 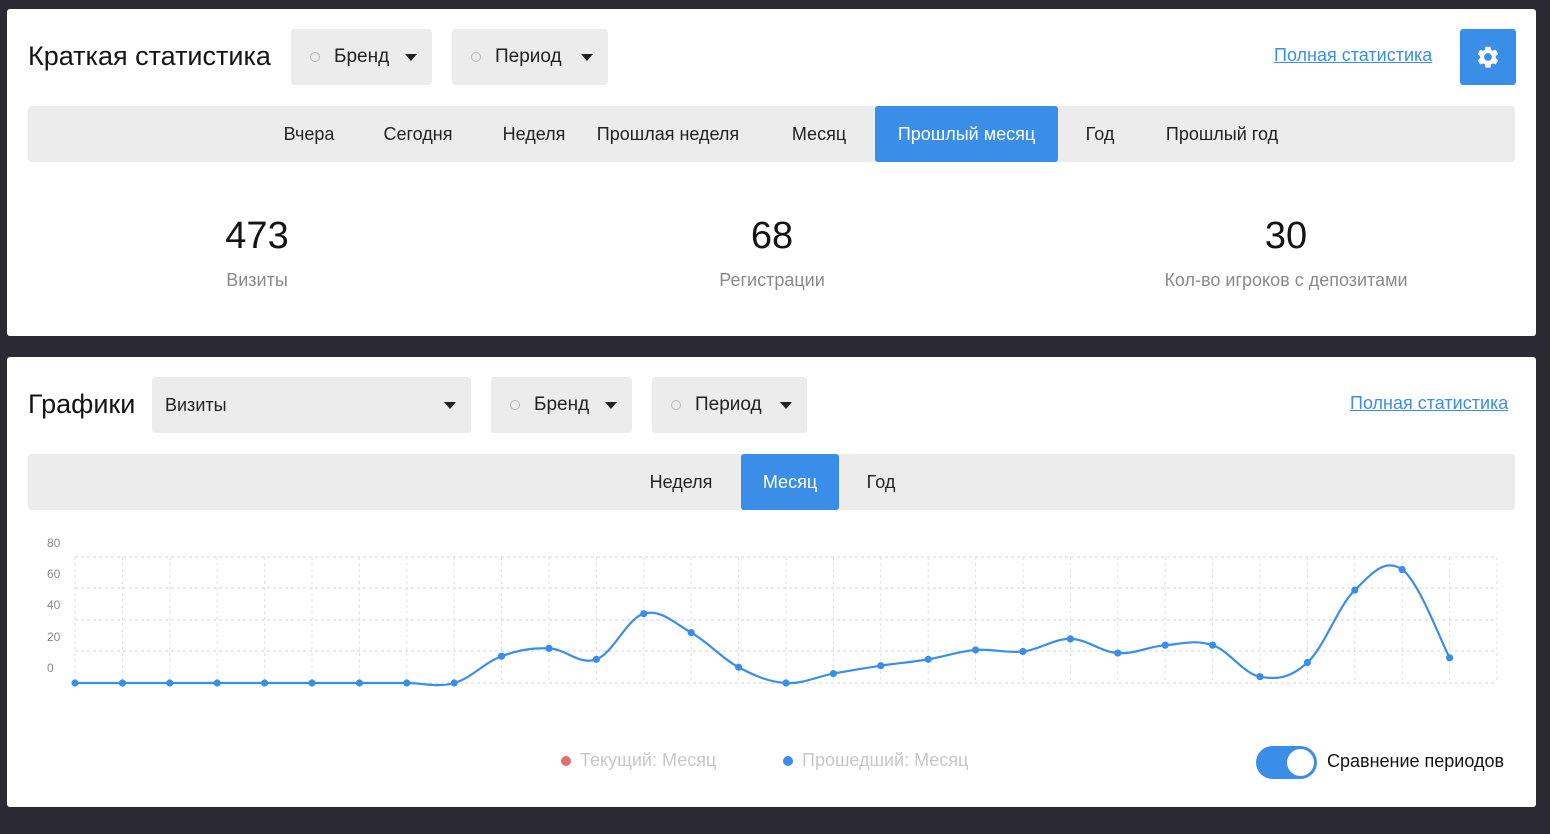 What do you see at coordinates (1353, 55) in the screenshot?
I see `summary-full-stats-link: Полная статистика` at bounding box center [1353, 55].